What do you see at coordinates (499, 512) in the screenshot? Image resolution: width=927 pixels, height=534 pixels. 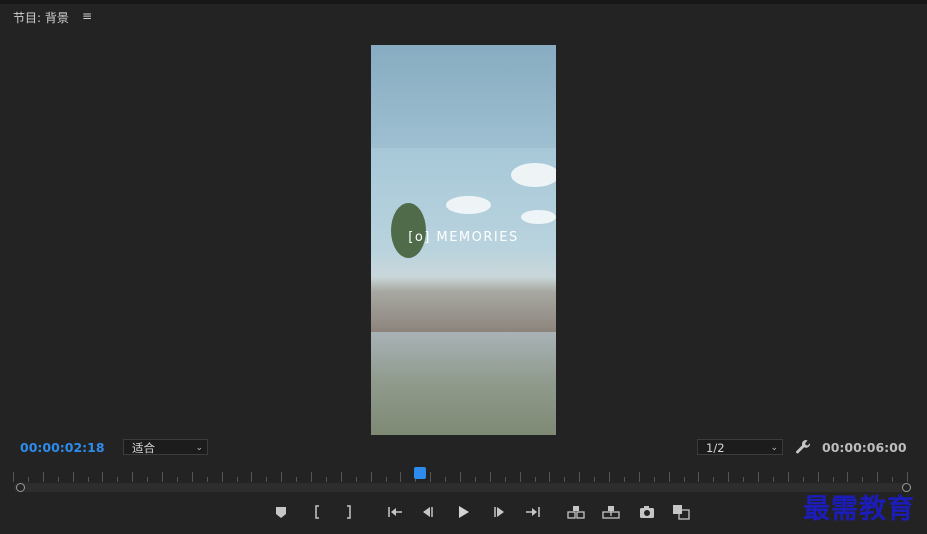 I see `step-forward-icon` at bounding box center [499, 512].